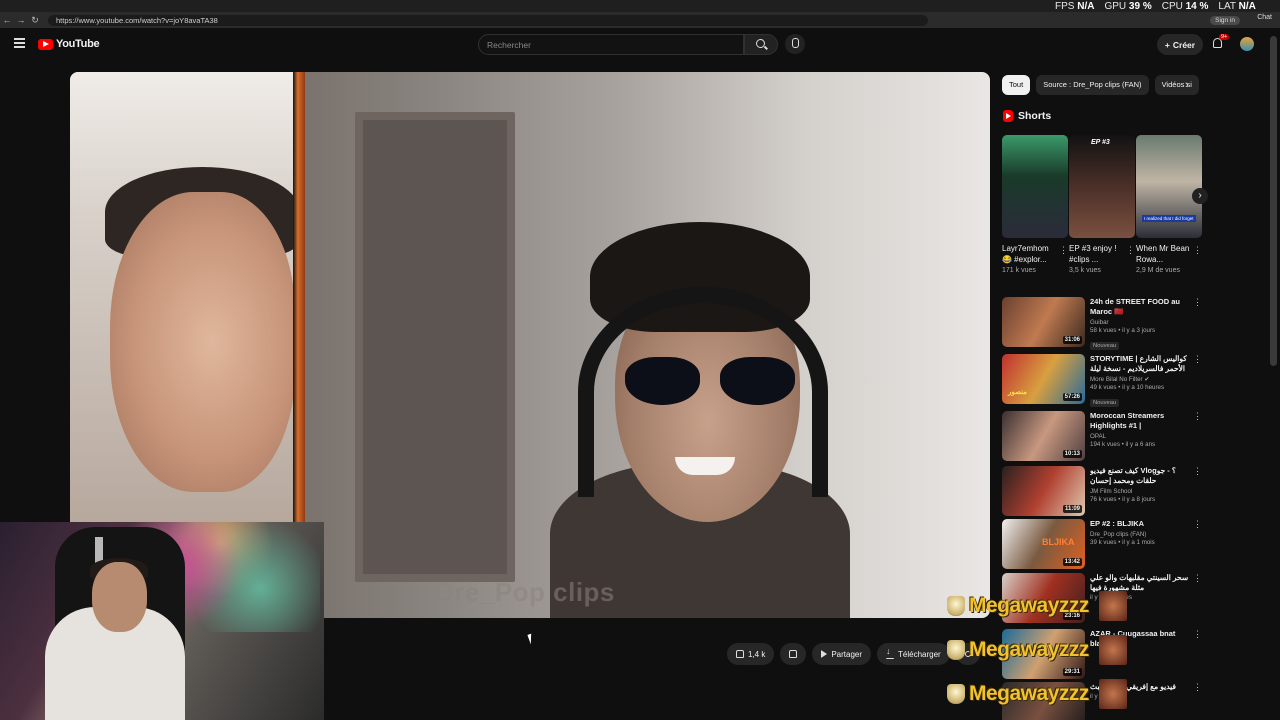 The image size is (1280, 720). I want to click on channel-name: OPAL, so click(1140, 436).